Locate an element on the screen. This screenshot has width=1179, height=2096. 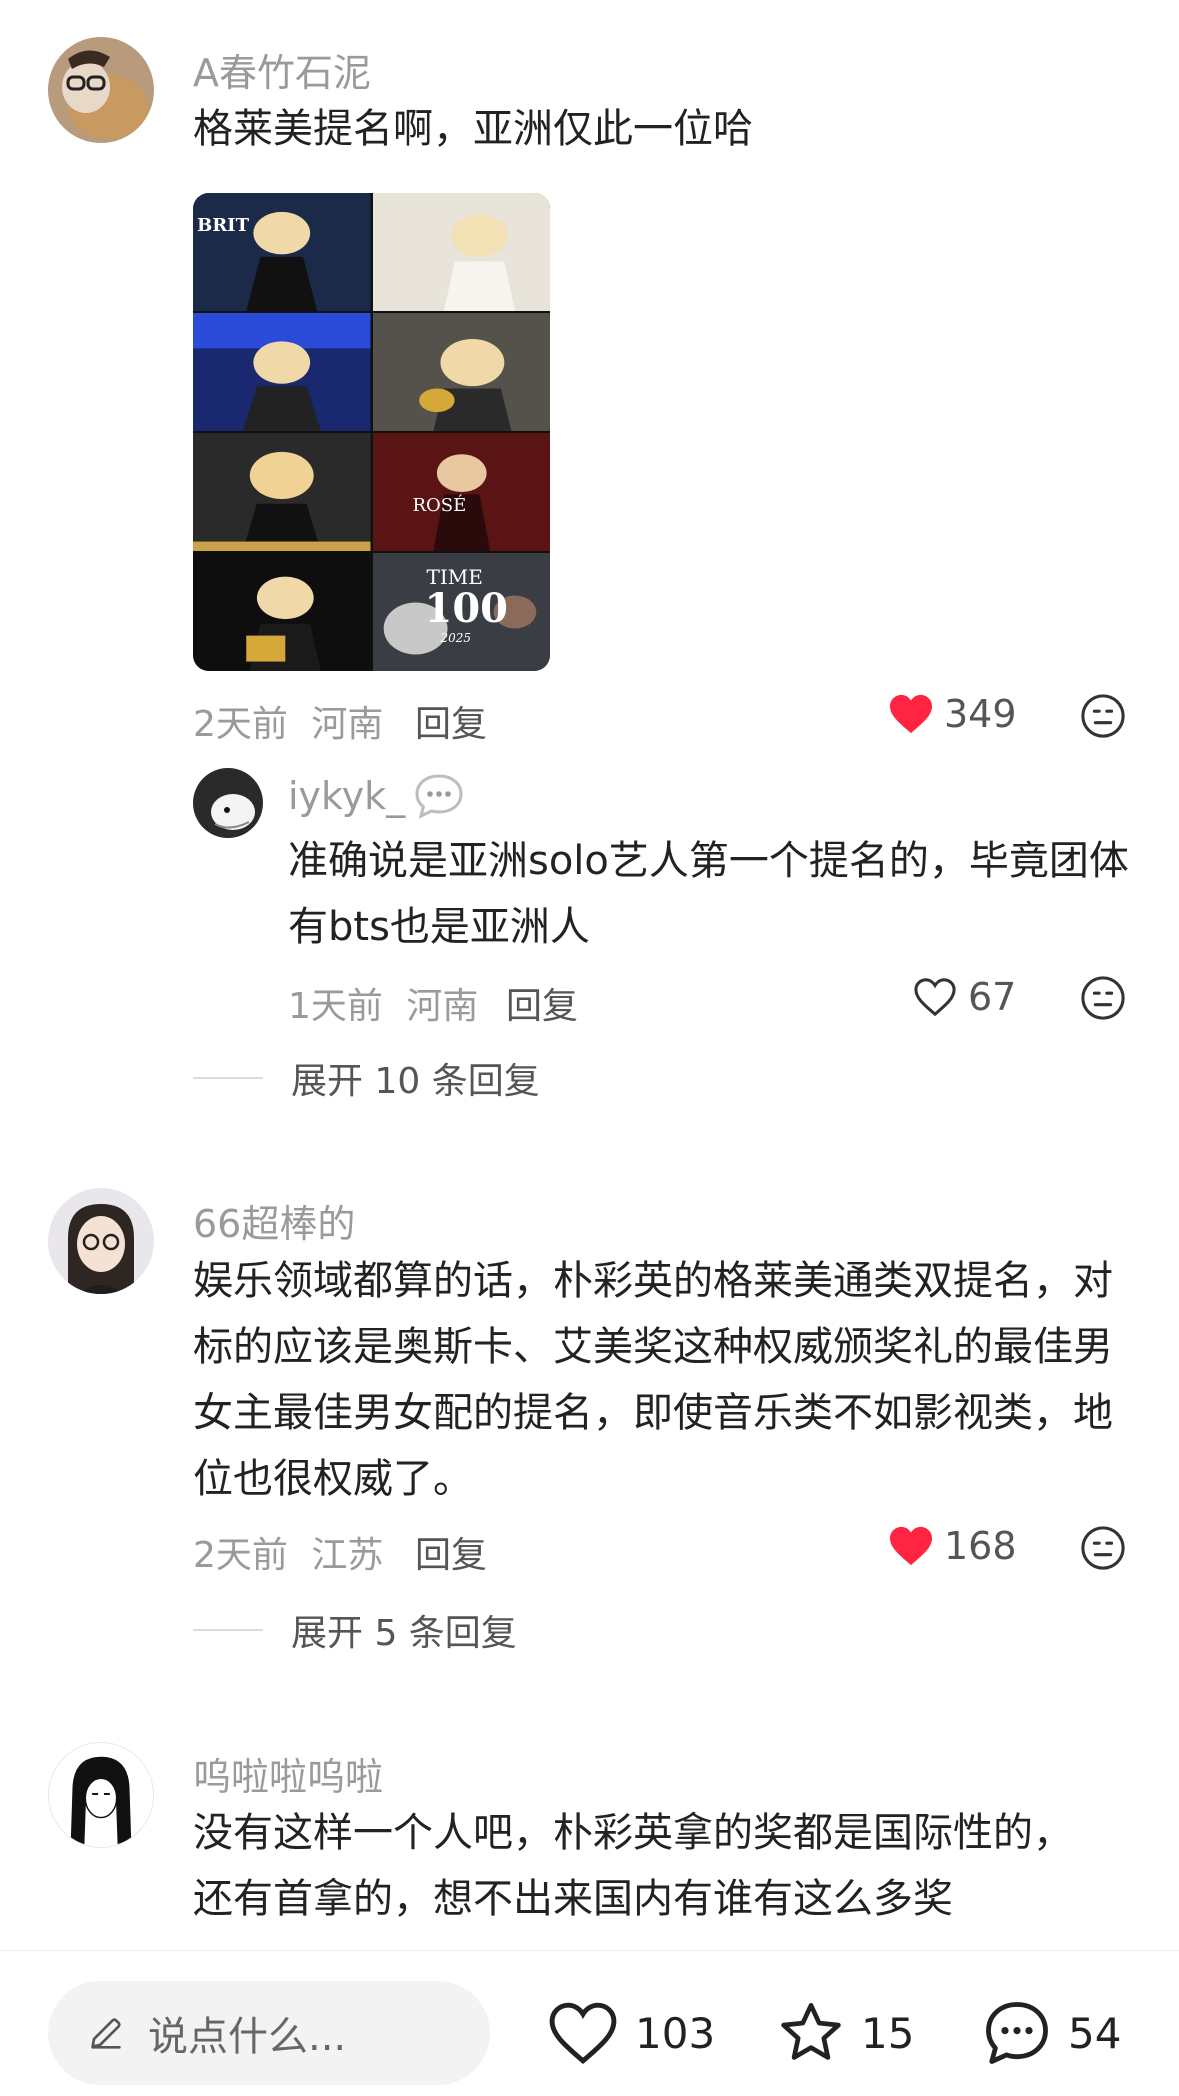
time-100-text: 100 is located at coordinates (466, 608).